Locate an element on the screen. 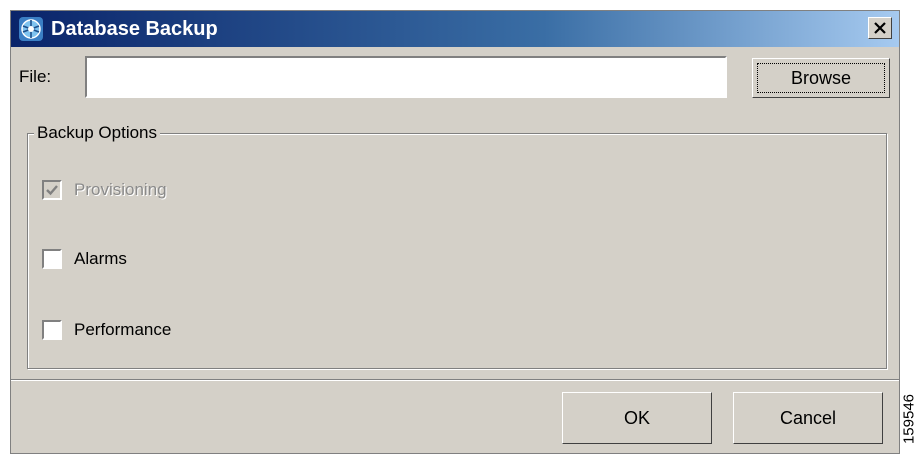 The height and width of the screenshot is (457, 920). browse-button-label: Browse is located at coordinates (821, 78).